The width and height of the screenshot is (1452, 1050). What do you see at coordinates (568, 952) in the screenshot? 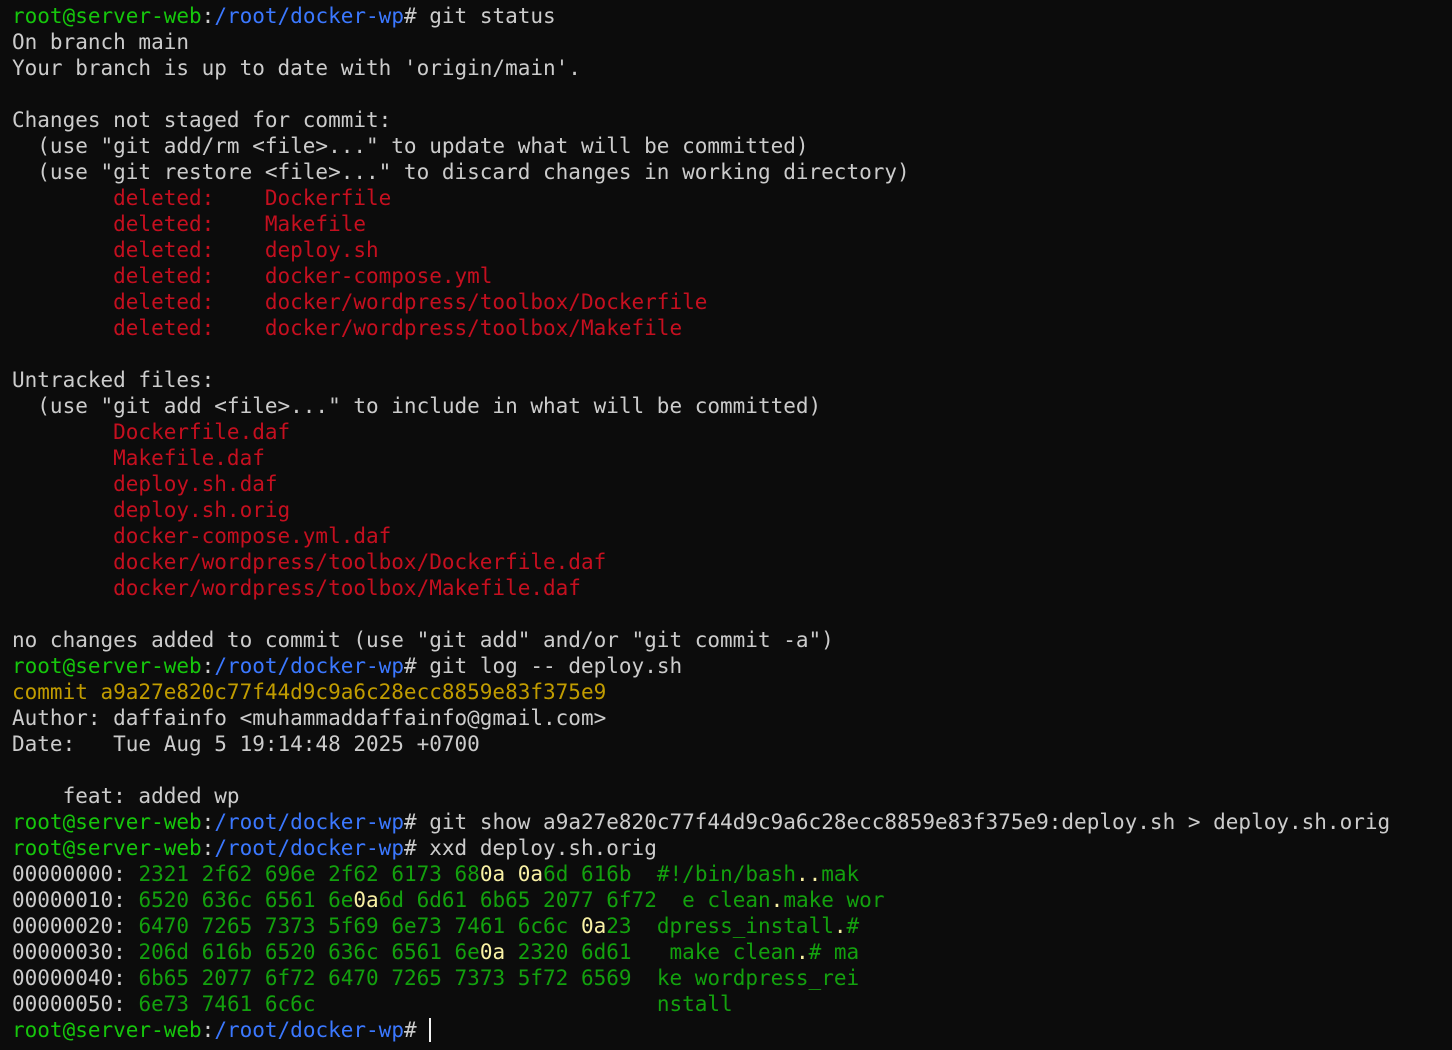
I see `hexdump-bytes: 2320 6d61` at bounding box center [568, 952].